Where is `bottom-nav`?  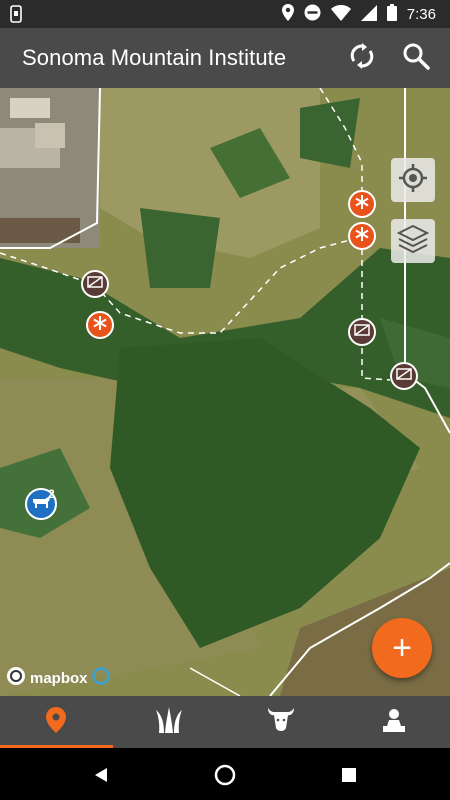 bottom-nav is located at coordinates (225, 722).